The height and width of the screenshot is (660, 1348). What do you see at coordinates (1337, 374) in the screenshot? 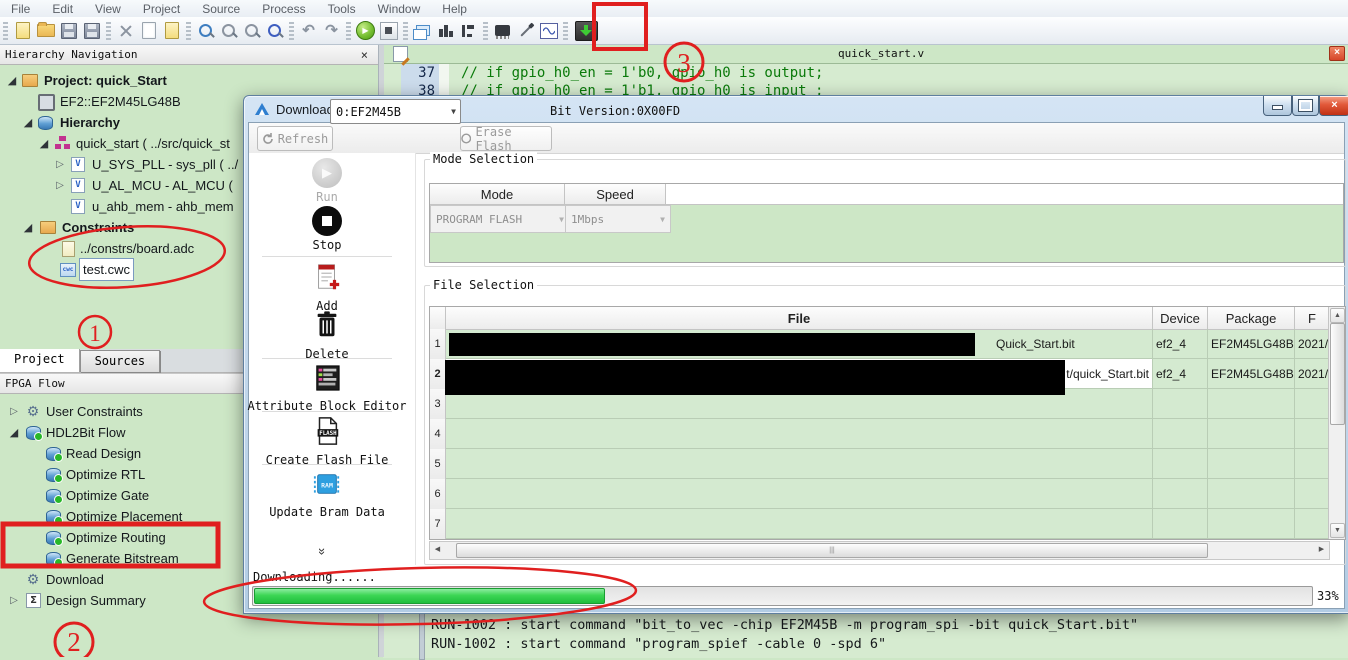
I see `scrollbar-thumb` at bounding box center [1337, 374].